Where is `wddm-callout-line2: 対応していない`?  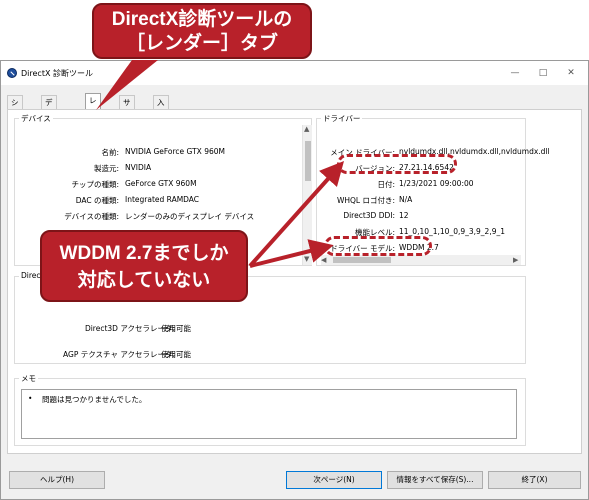 wddm-callout-line2: 対応していない is located at coordinates (144, 280).